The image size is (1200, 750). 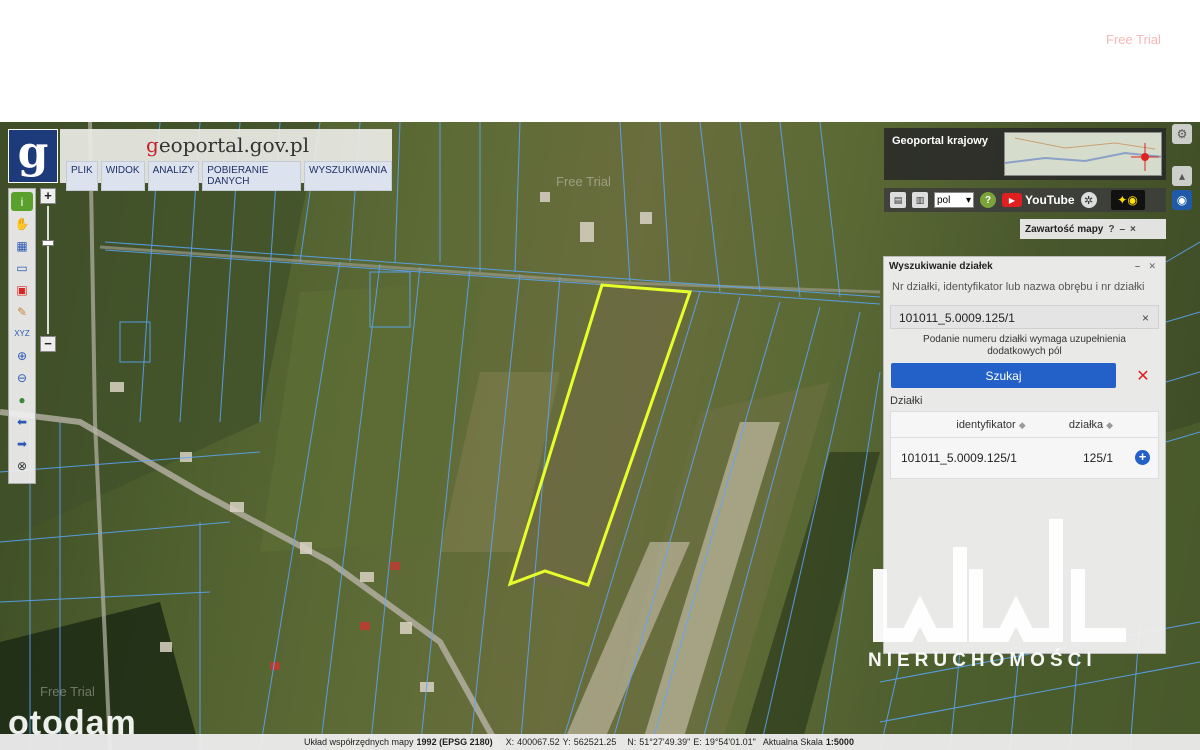 I want to click on map-content-tab: Zawartość mapy ? – ×, so click(x=1093, y=229).